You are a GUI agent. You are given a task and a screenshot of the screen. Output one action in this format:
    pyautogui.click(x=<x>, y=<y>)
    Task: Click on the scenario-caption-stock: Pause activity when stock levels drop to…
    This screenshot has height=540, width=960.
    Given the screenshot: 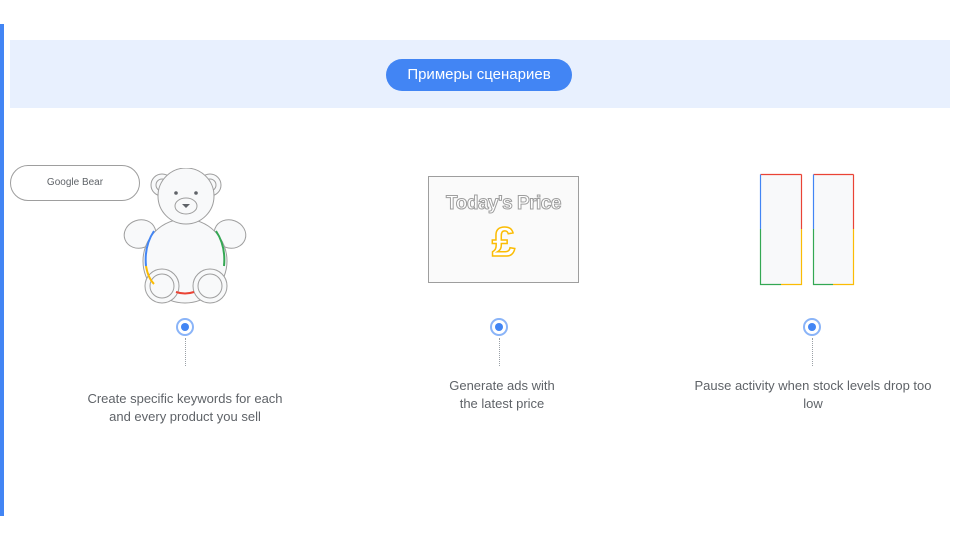 What is the action you would take?
    pyautogui.click(x=813, y=394)
    